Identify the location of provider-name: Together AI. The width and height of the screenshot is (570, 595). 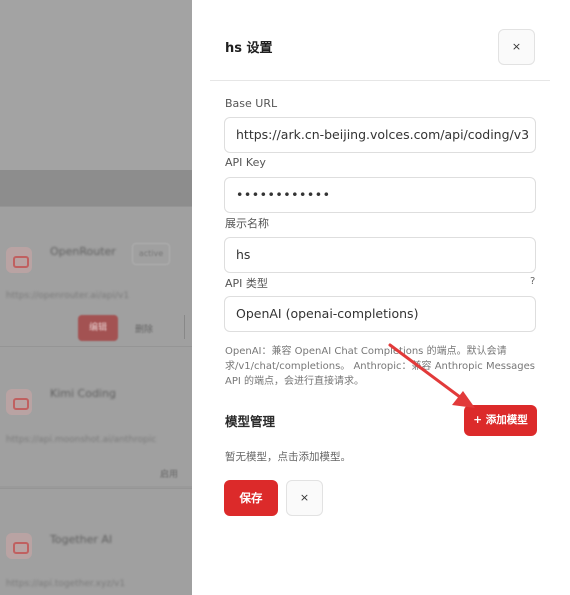
(81, 539).